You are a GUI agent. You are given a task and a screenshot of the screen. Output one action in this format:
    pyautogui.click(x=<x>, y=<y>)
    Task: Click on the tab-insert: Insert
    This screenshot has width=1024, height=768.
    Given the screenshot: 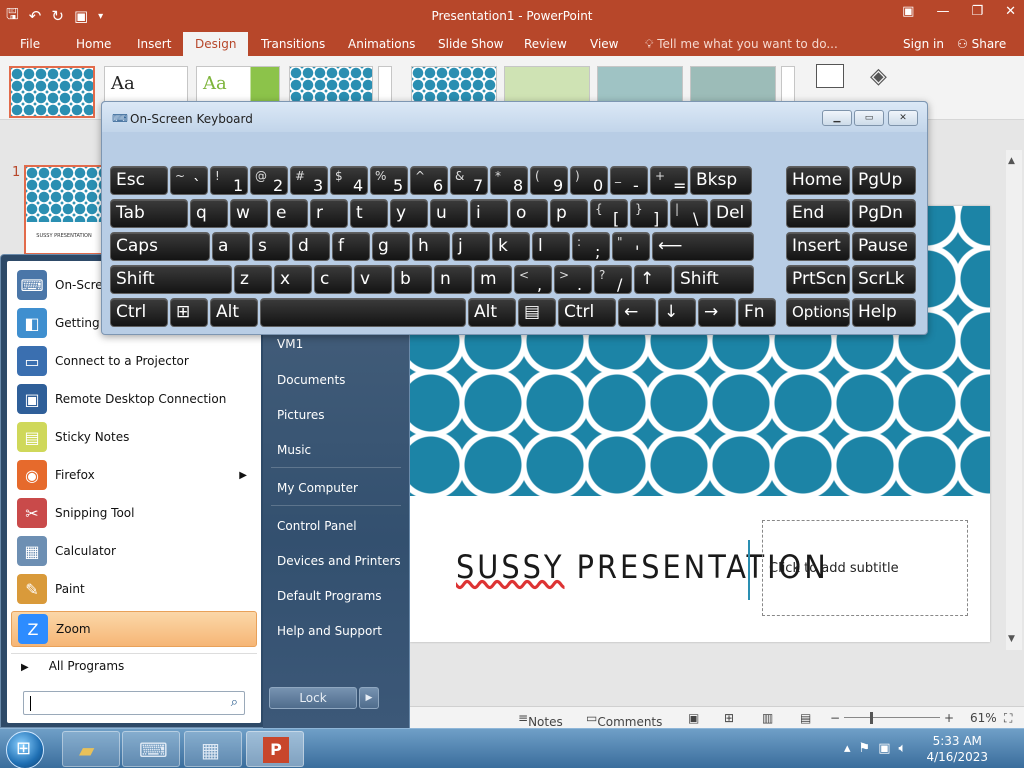 What is the action you would take?
    pyautogui.click(x=154, y=44)
    